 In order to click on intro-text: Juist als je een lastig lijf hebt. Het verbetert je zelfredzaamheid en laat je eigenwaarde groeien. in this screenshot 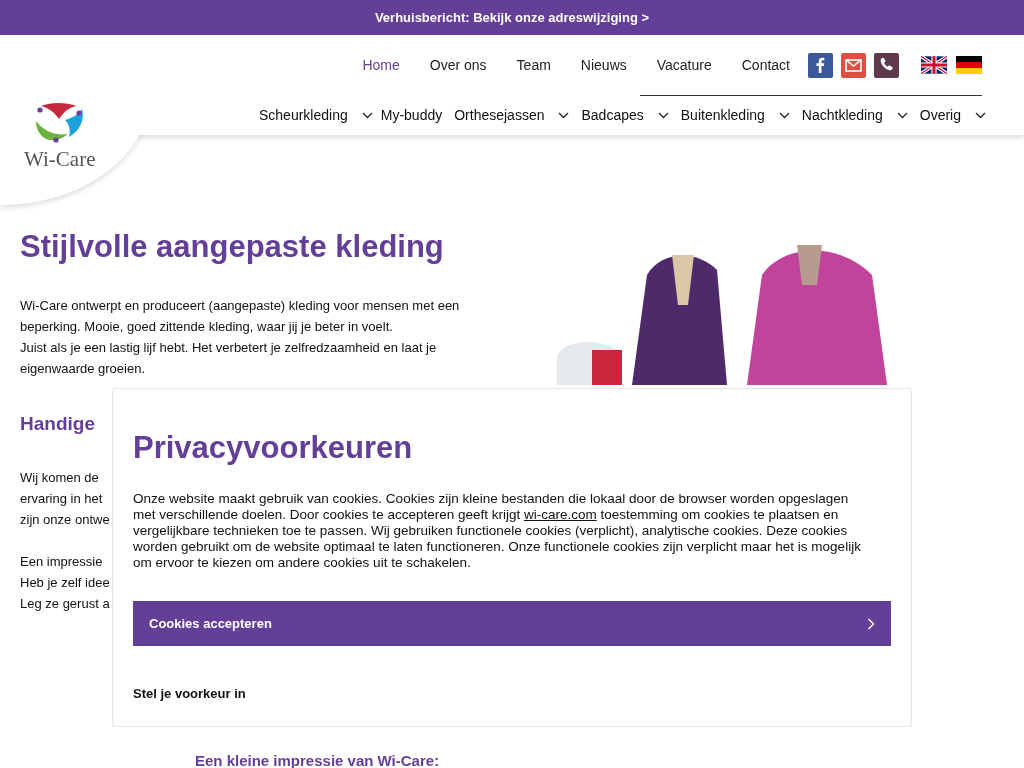, I will do `click(229, 358)`.